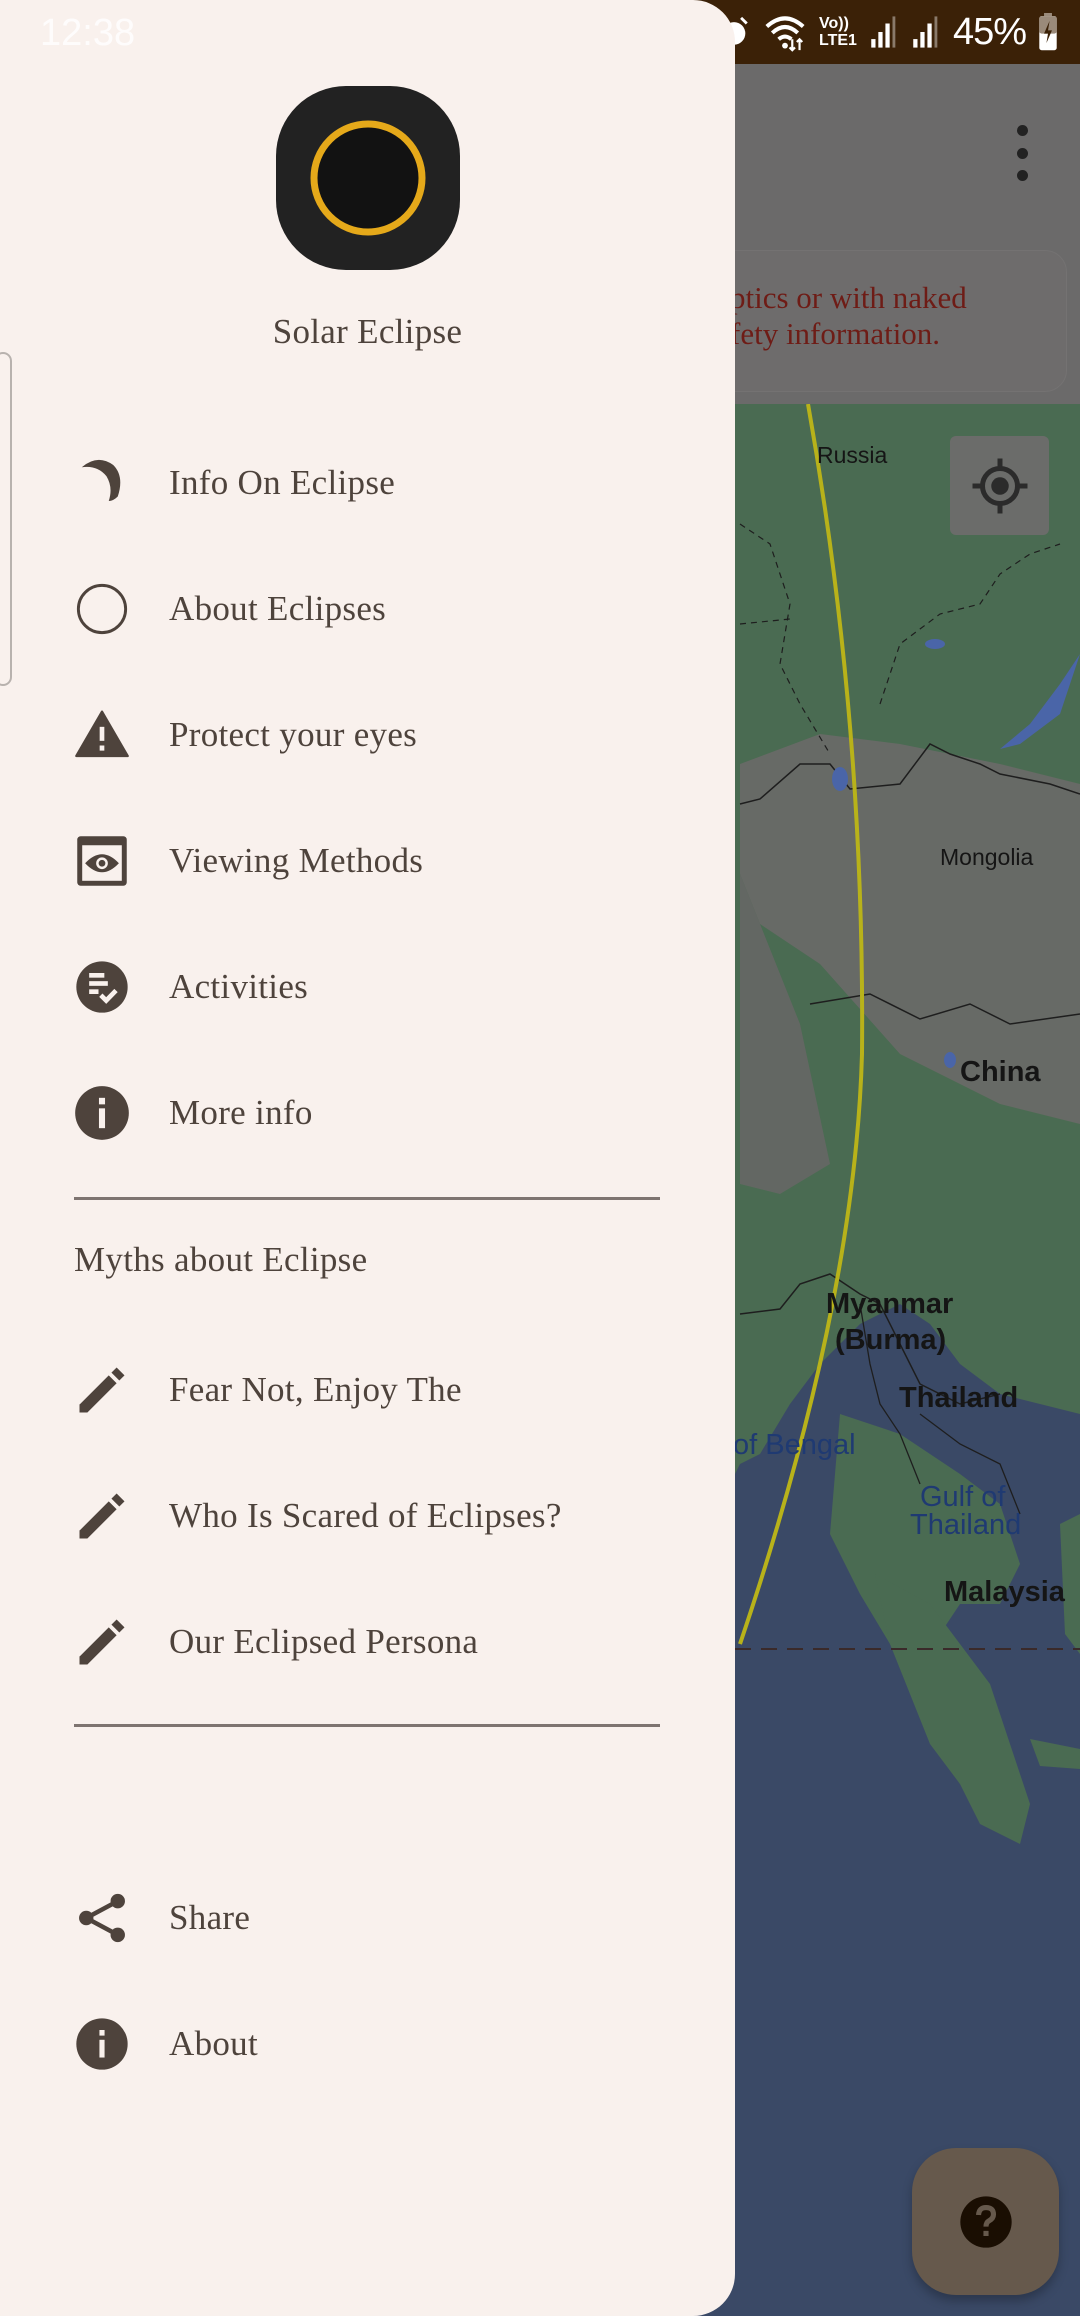 This screenshot has height=2316, width=1080. I want to click on eclipse-logo-icon, so click(367, 178).